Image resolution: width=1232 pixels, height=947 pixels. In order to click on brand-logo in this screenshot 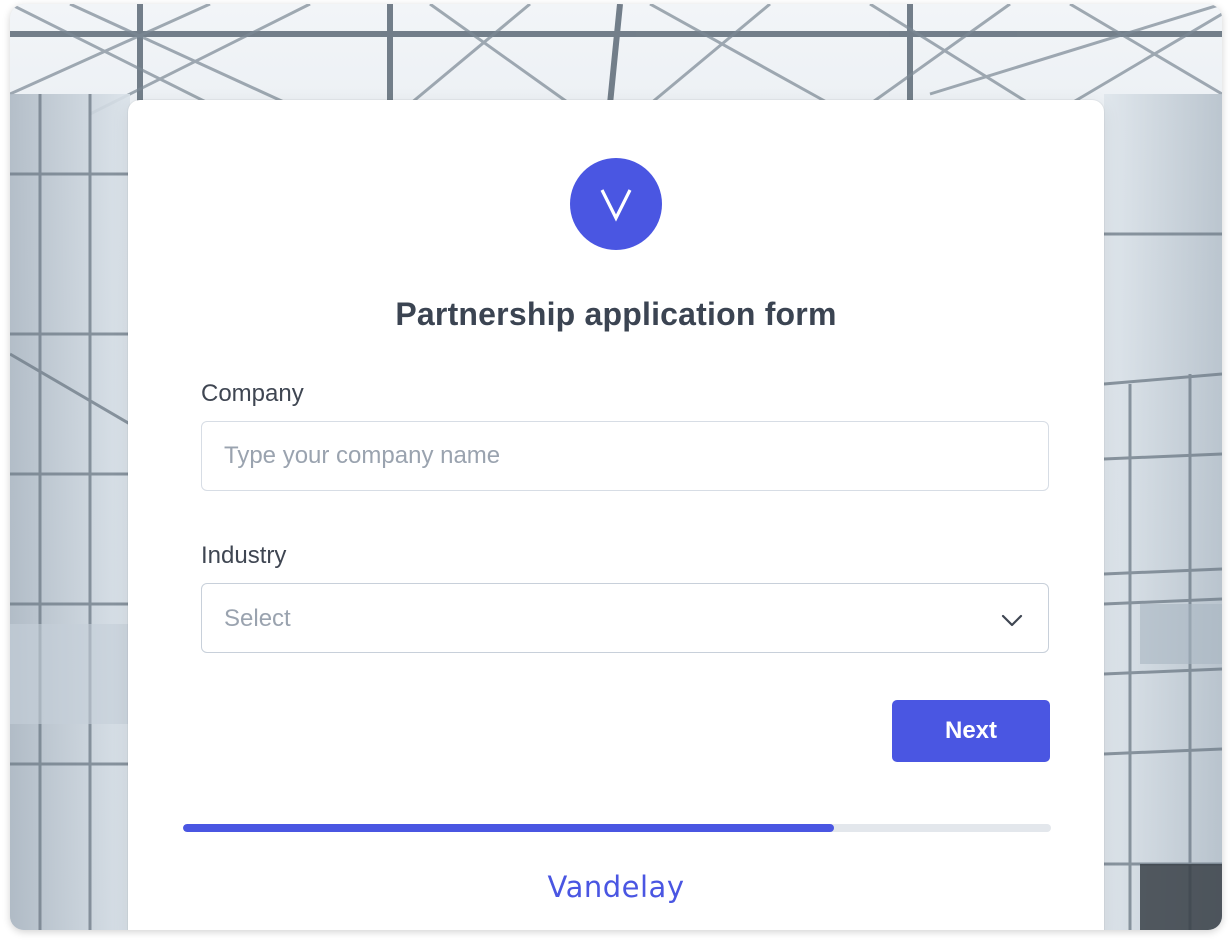, I will do `click(616, 204)`.